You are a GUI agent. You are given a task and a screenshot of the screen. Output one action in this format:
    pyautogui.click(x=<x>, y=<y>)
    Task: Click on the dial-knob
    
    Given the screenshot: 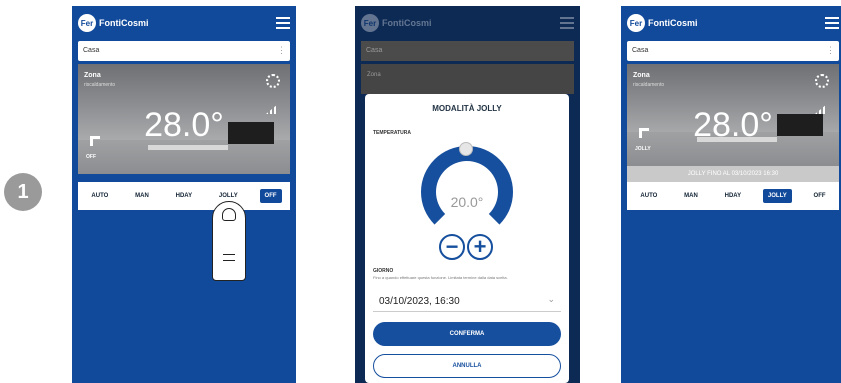 What is the action you would take?
    pyautogui.click(x=466, y=149)
    